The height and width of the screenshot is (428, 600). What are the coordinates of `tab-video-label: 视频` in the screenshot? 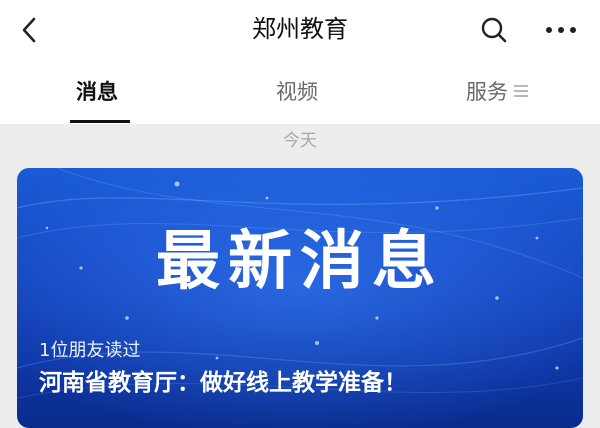 It's located at (297, 92).